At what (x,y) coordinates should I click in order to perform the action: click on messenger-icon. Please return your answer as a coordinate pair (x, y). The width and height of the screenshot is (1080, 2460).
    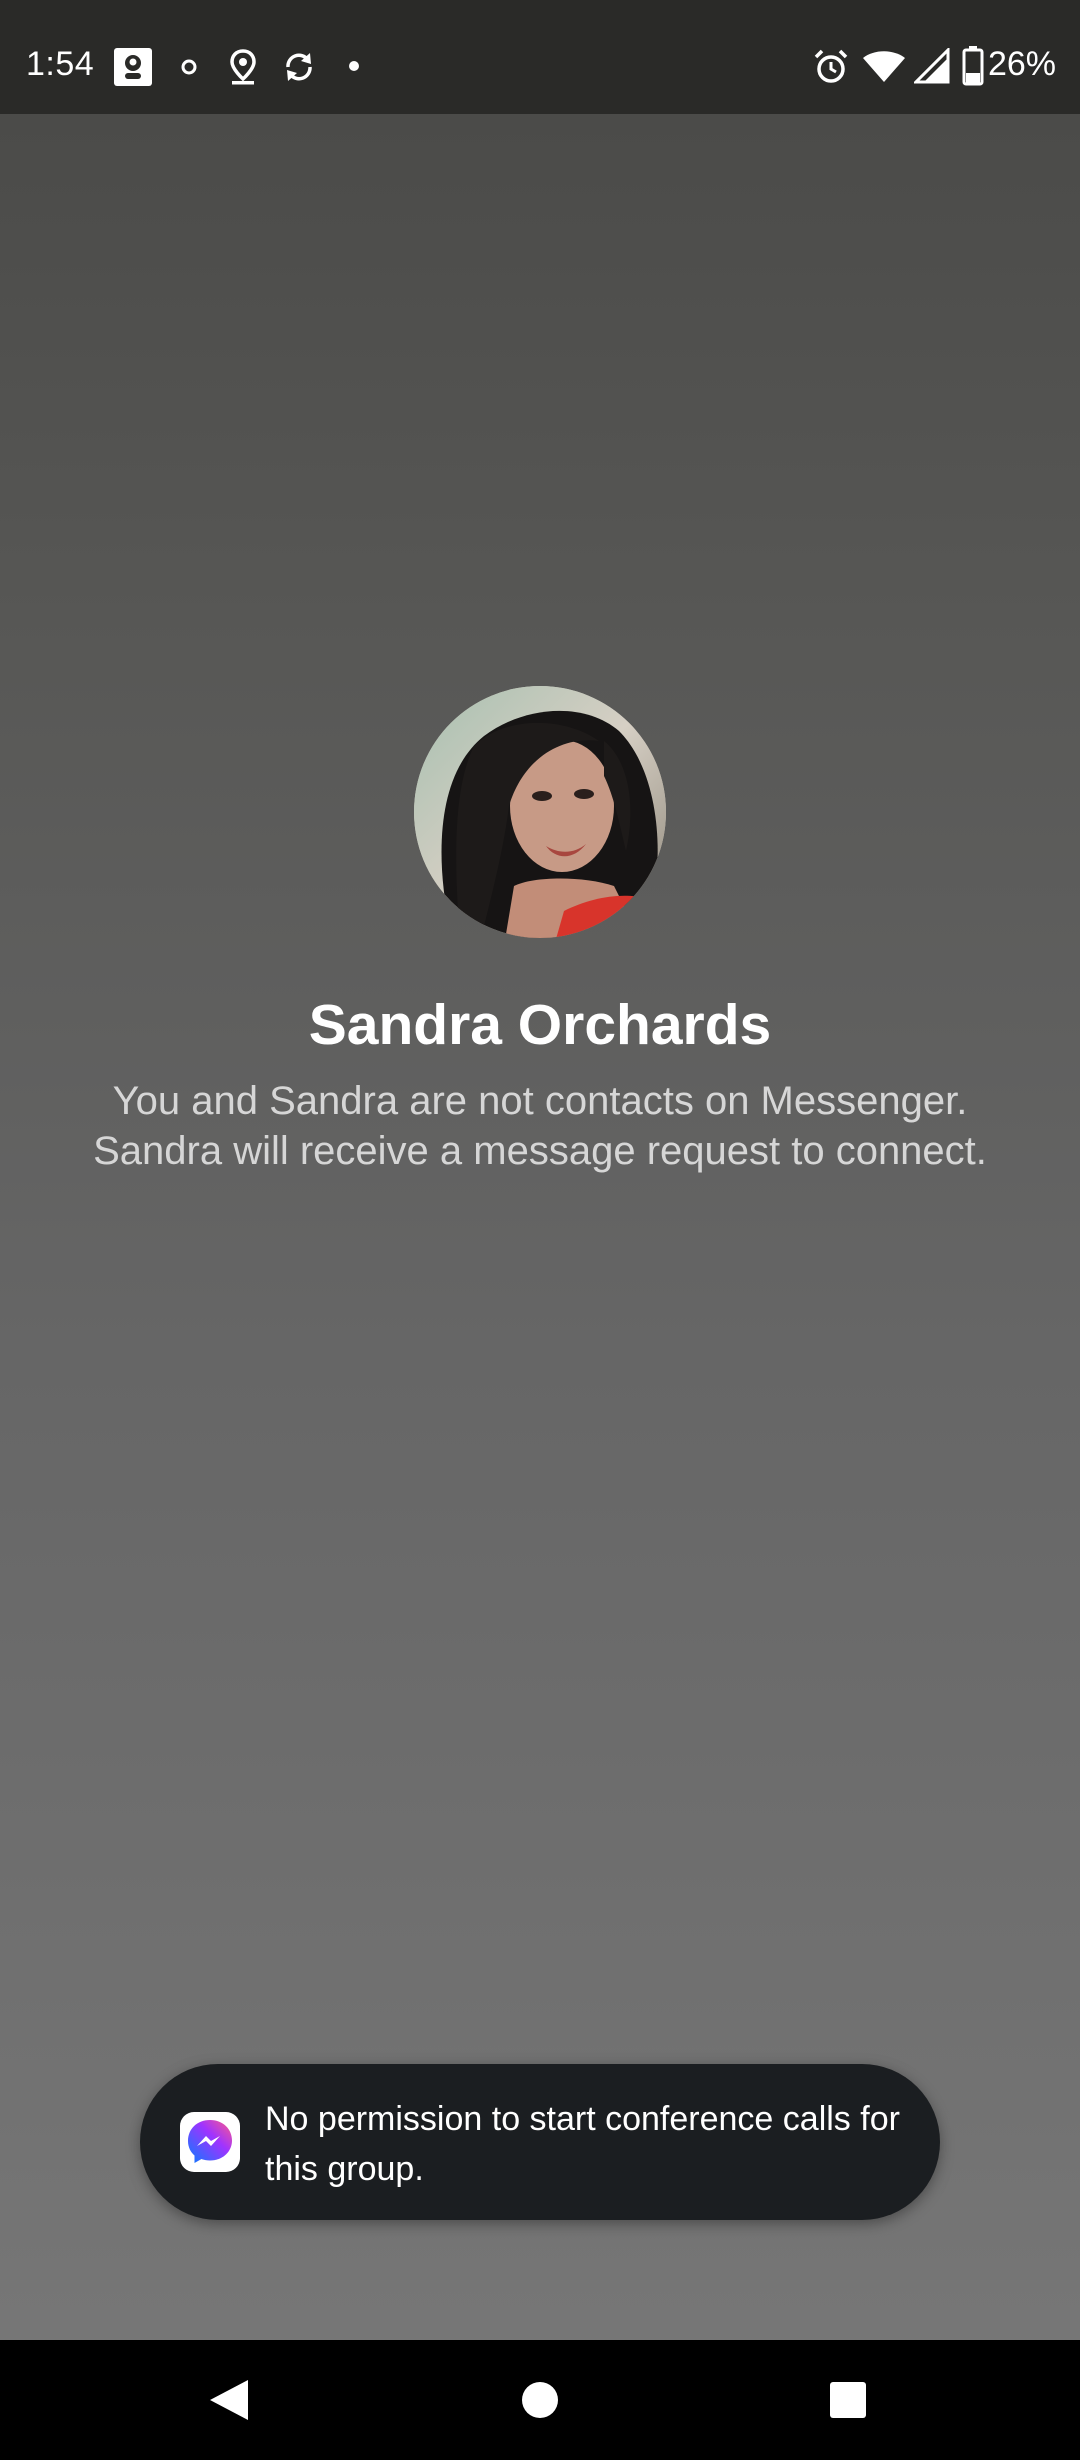
    Looking at the image, I should click on (210, 2141).